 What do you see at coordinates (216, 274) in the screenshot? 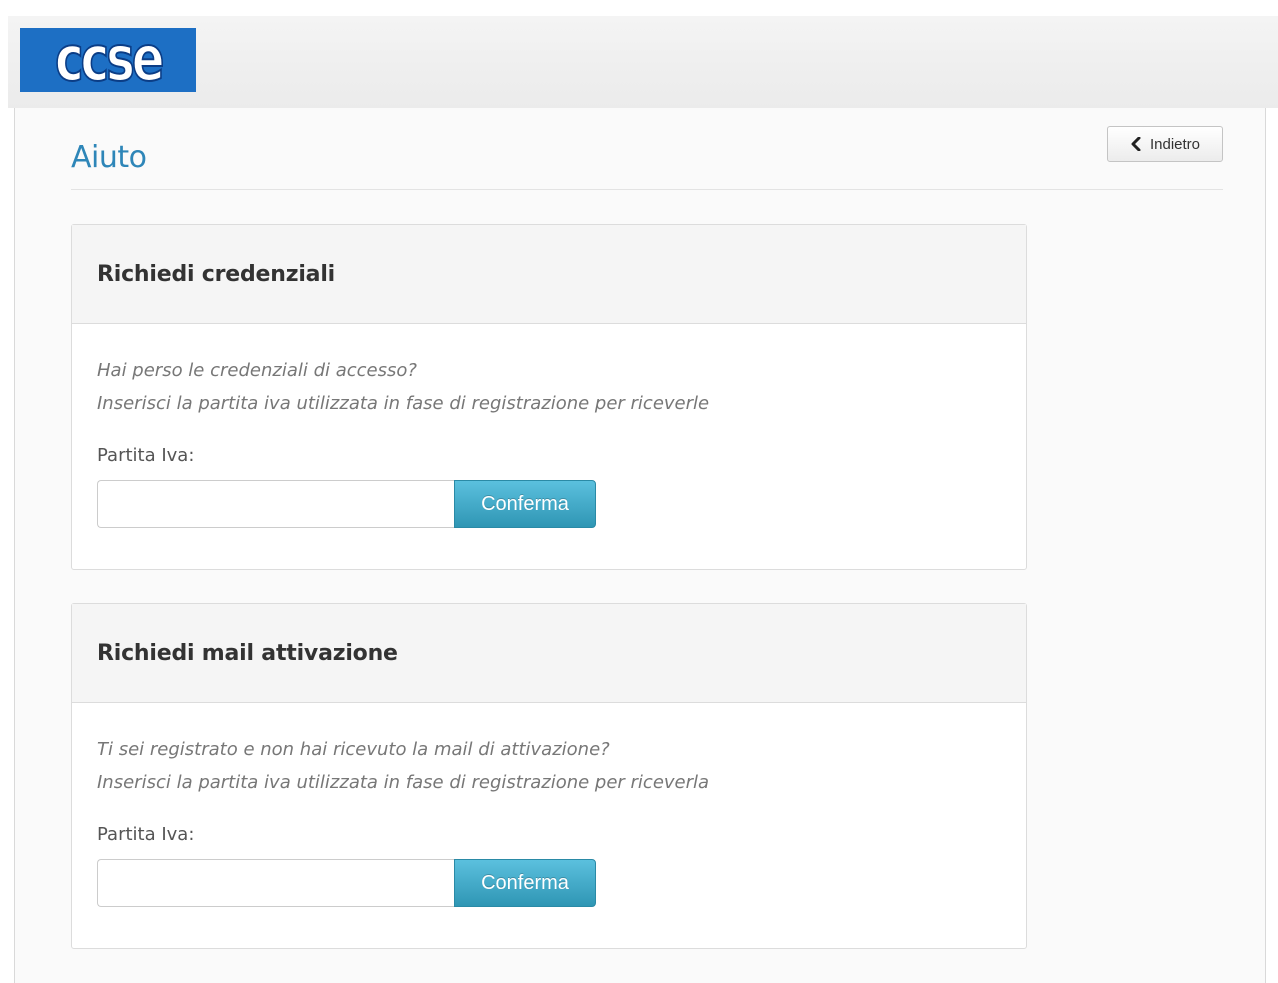
I see `panel-title: Richiedi credenziali` at bounding box center [216, 274].